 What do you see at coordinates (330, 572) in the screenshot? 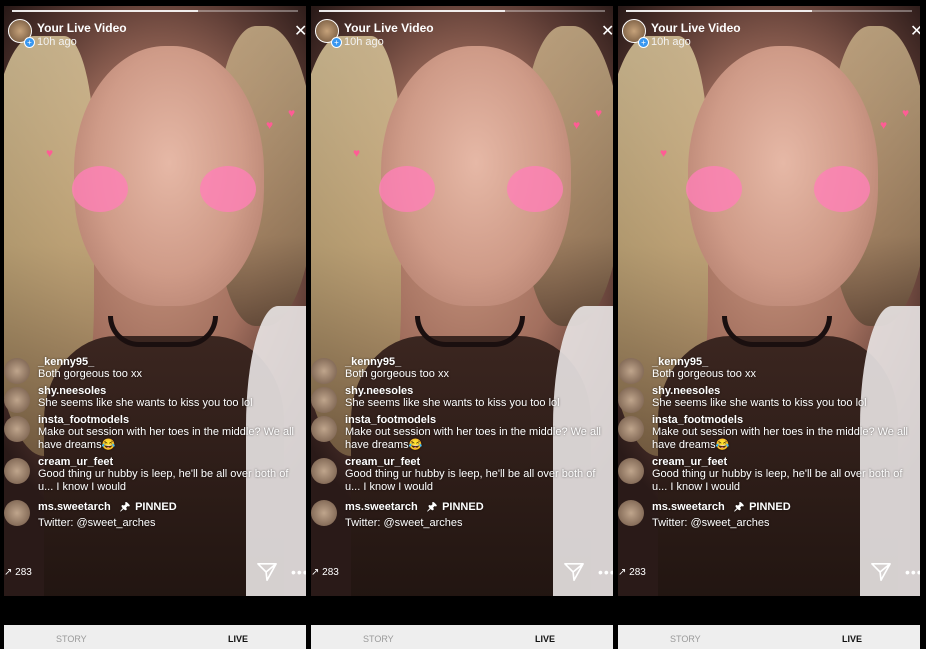
I see `viewer-count-value: 283` at bounding box center [330, 572].